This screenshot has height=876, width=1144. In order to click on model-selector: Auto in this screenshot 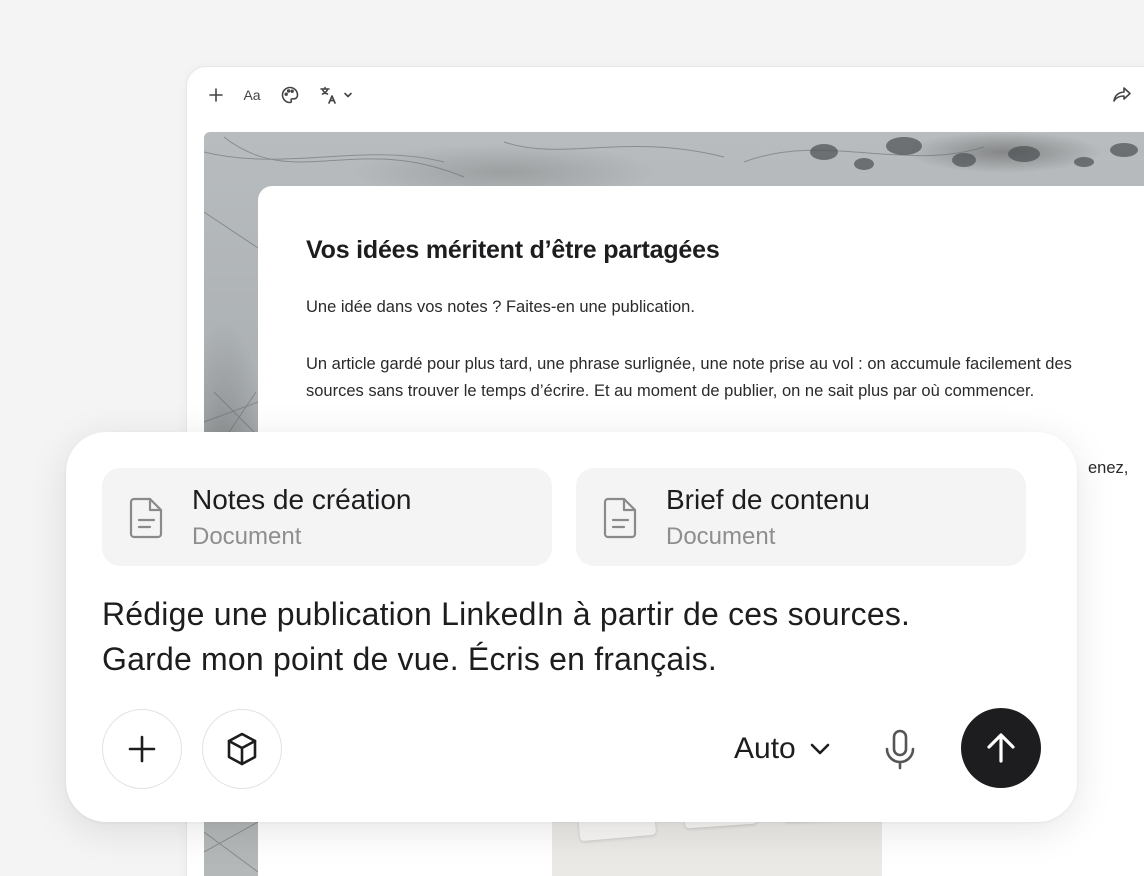, I will do `click(782, 749)`.